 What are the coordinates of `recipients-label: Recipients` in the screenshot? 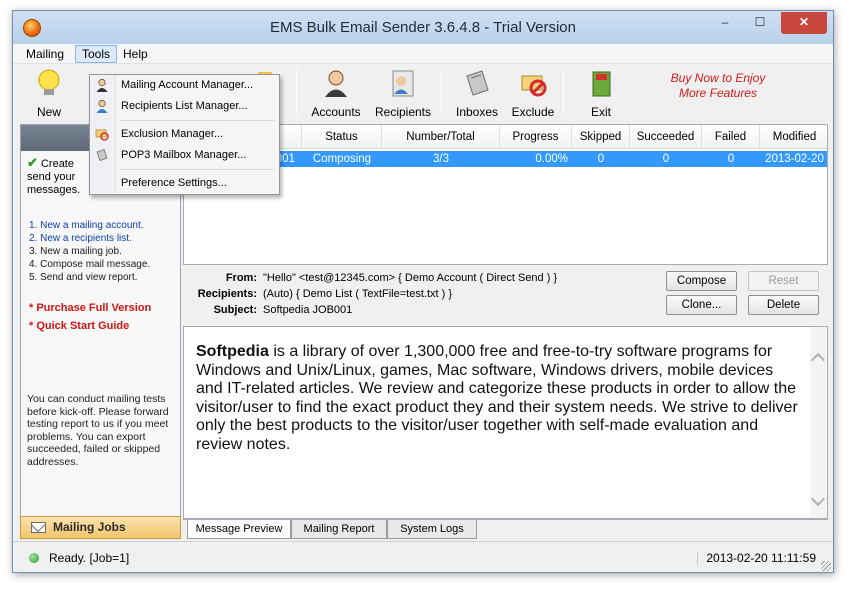 It's located at (403, 112).